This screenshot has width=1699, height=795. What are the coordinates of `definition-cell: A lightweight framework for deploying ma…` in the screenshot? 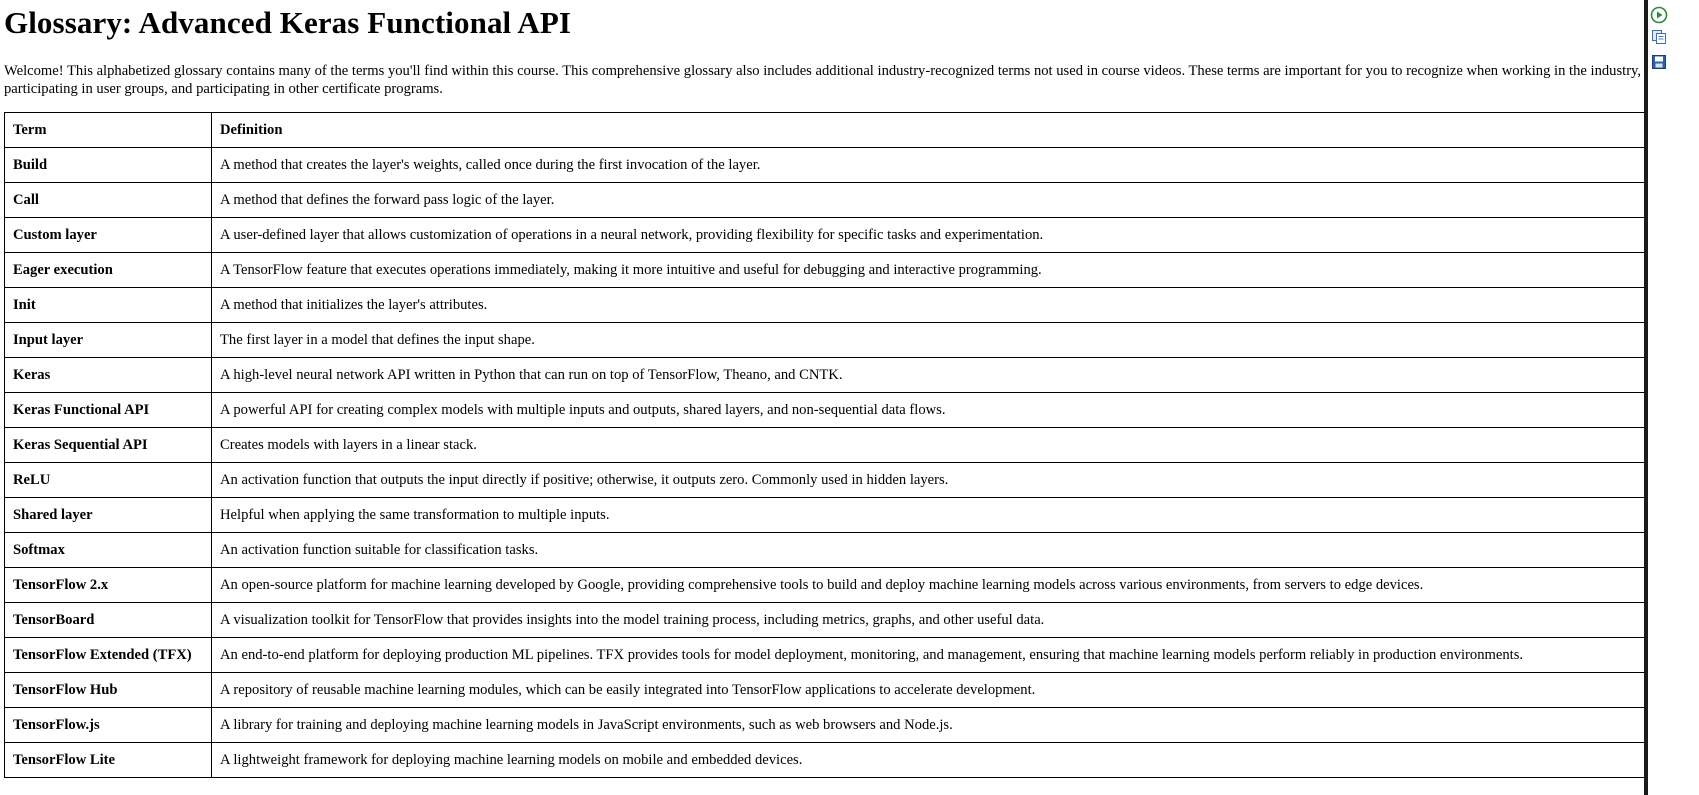 It's located at (938, 760).